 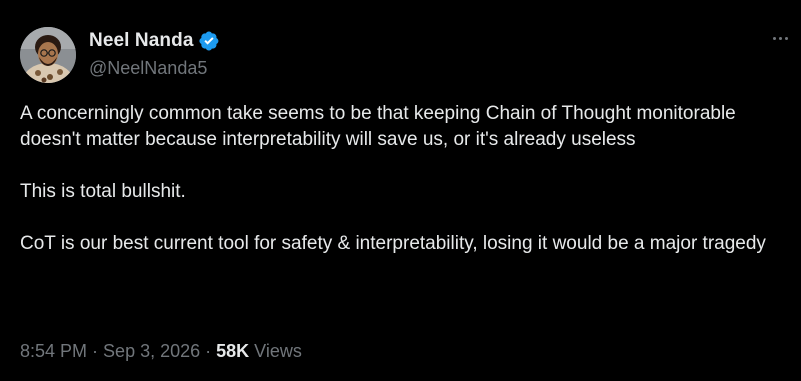 What do you see at coordinates (278, 351) in the screenshot?
I see `views-label: Views` at bounding box center [278, 351].